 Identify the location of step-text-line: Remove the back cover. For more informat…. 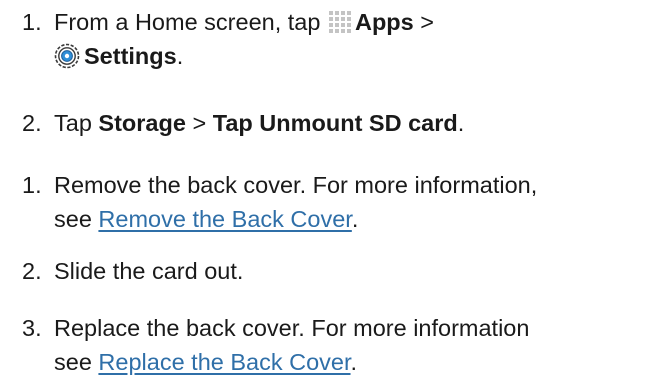
(296, 185).